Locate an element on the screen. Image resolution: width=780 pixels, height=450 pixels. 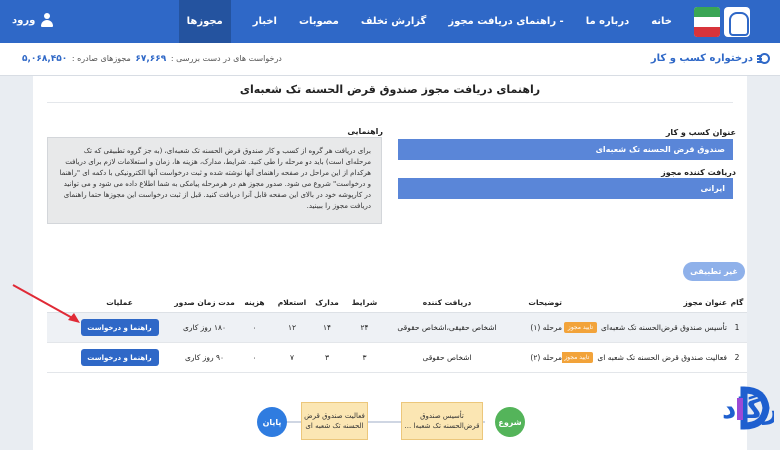
pasargad-logo-icon: پاسارگاد is located at coordinates (751, 408).